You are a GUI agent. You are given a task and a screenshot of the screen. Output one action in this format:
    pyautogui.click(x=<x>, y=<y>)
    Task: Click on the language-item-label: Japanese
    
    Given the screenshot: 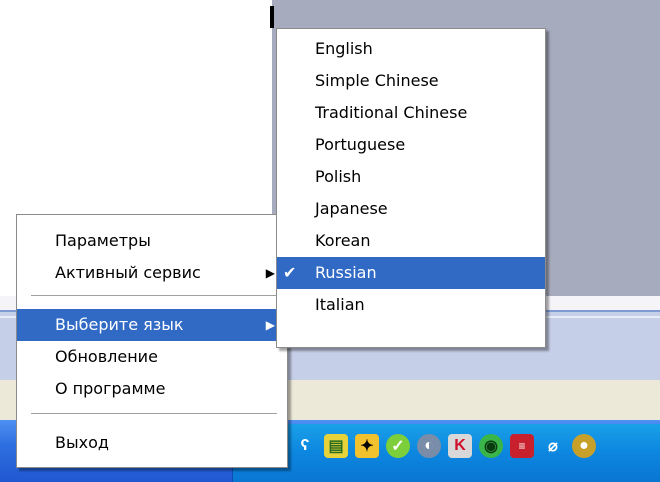 What is the action you would take?
    pyautogui.click(x=351, y=208)
    